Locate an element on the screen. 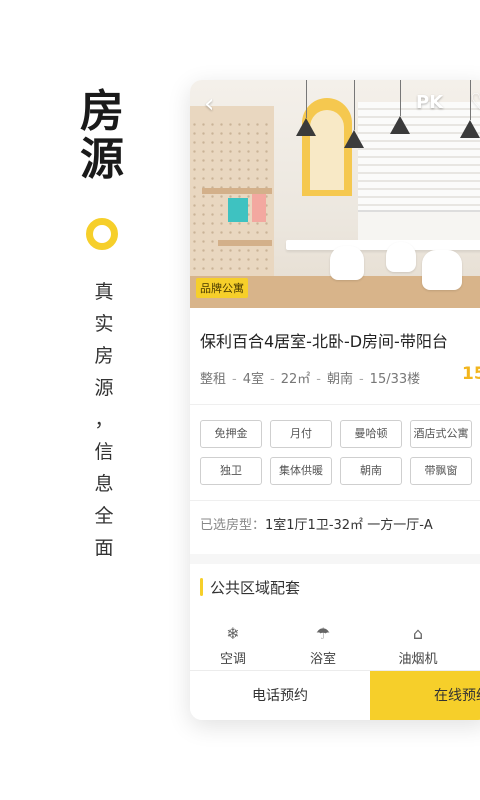 The image size is (480, 800). snowflake-icon: ❄ is located at coordinates (233, 633).